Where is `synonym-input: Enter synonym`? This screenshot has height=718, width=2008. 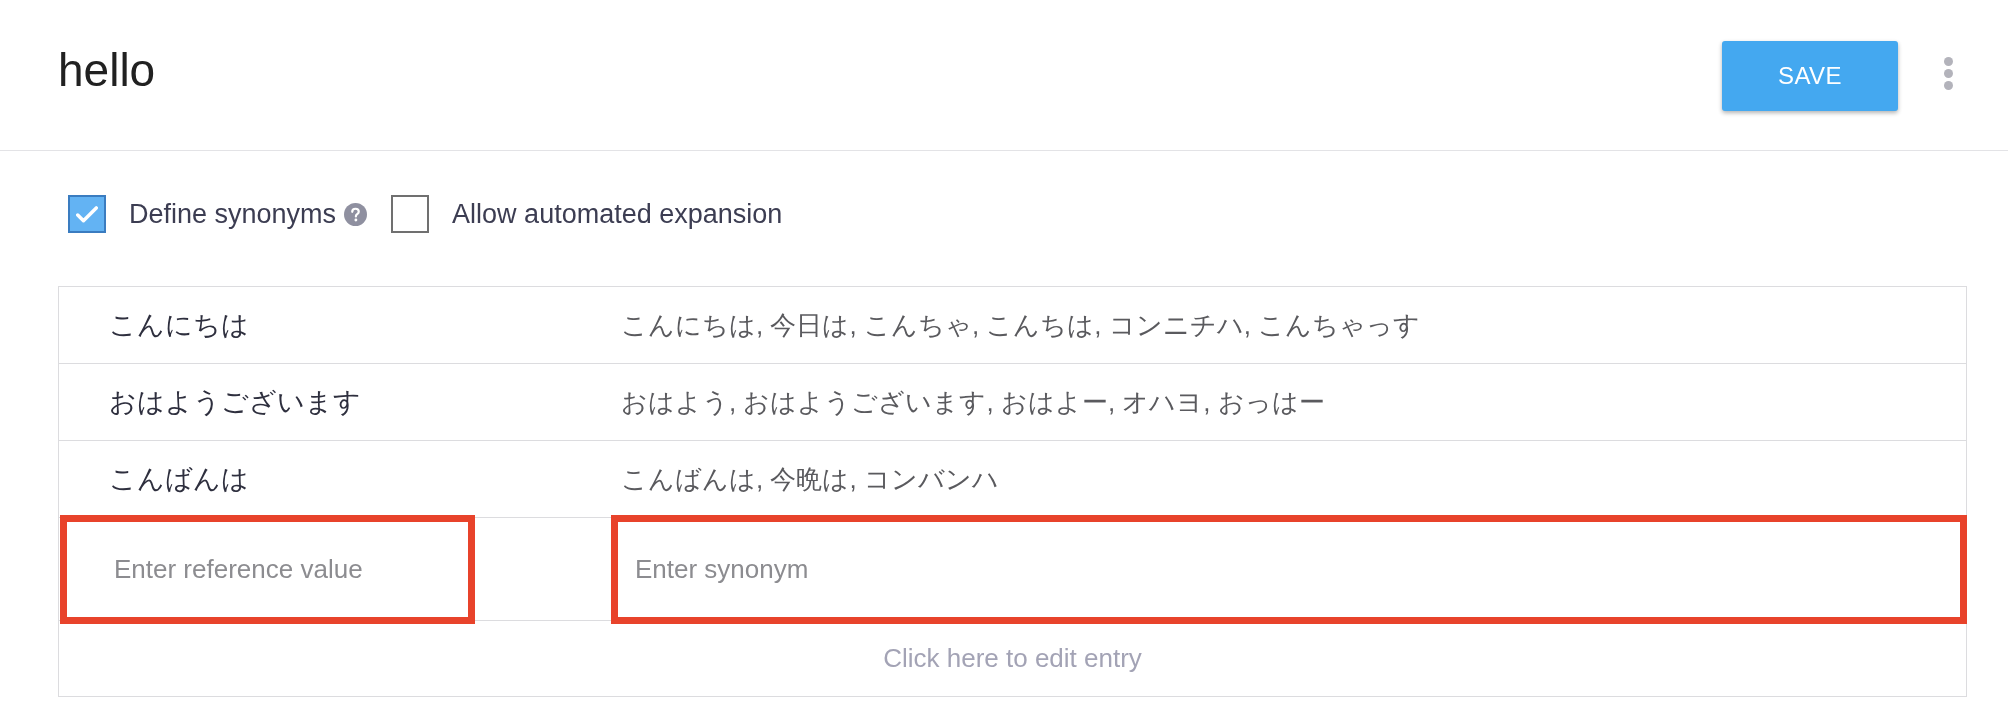
synonym-input: Enter synonym is located at coordinates (1289, 569).